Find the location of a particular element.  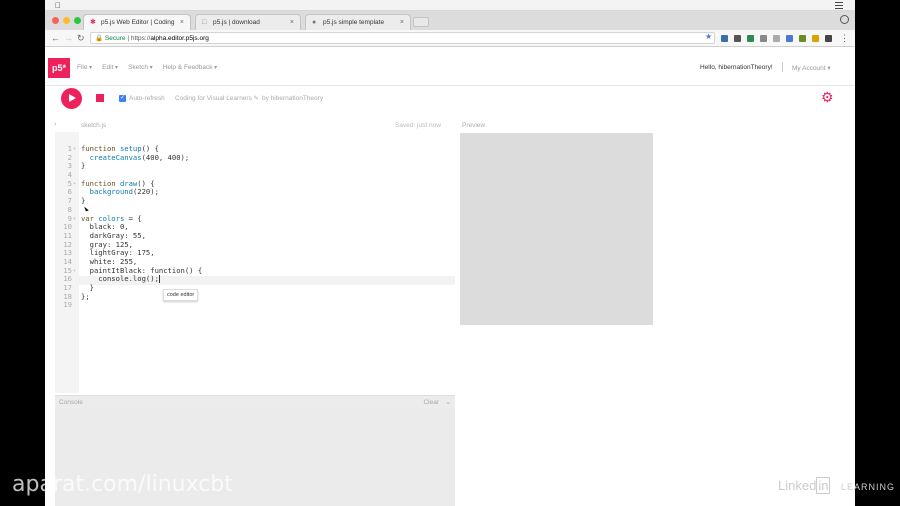

menu-edit: Edit is located at coordinates (110, 67).